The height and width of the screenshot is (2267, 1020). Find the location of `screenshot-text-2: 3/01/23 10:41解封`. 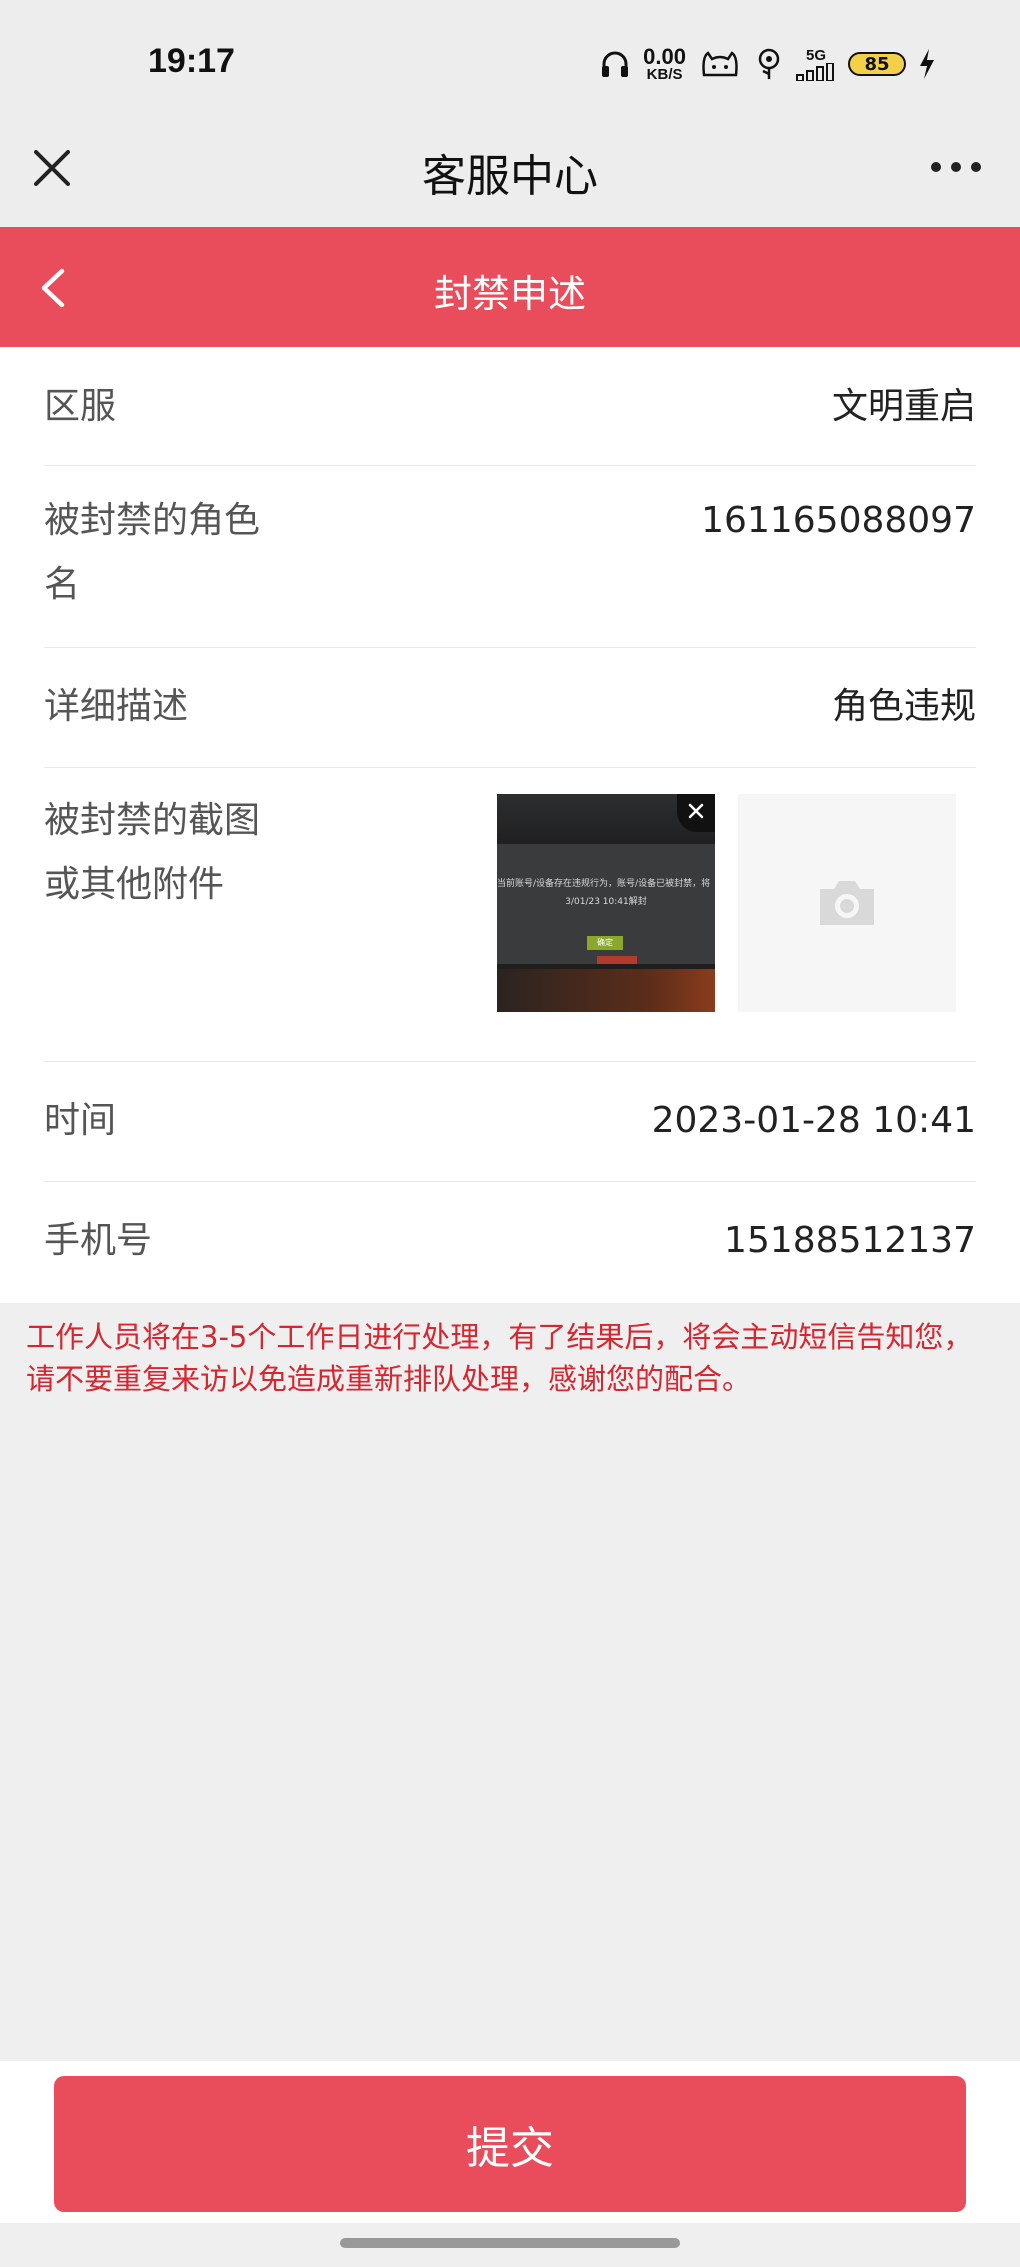

screenshot-text-2: 3/01/23 10:41解封 is located at coordinates (606, 902).